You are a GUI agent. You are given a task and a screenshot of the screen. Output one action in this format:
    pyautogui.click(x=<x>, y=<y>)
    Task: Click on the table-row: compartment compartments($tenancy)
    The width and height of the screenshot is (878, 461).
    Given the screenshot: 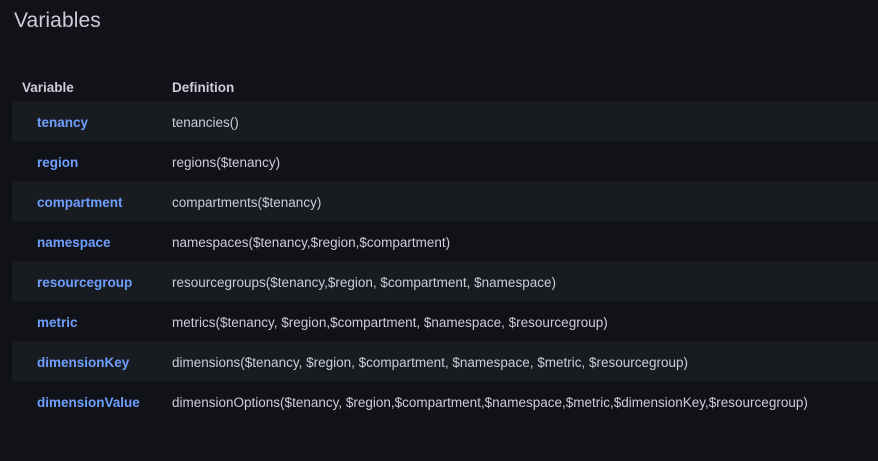 What is the action you would take?
    pyautogui.click(x=445, y=202)
    